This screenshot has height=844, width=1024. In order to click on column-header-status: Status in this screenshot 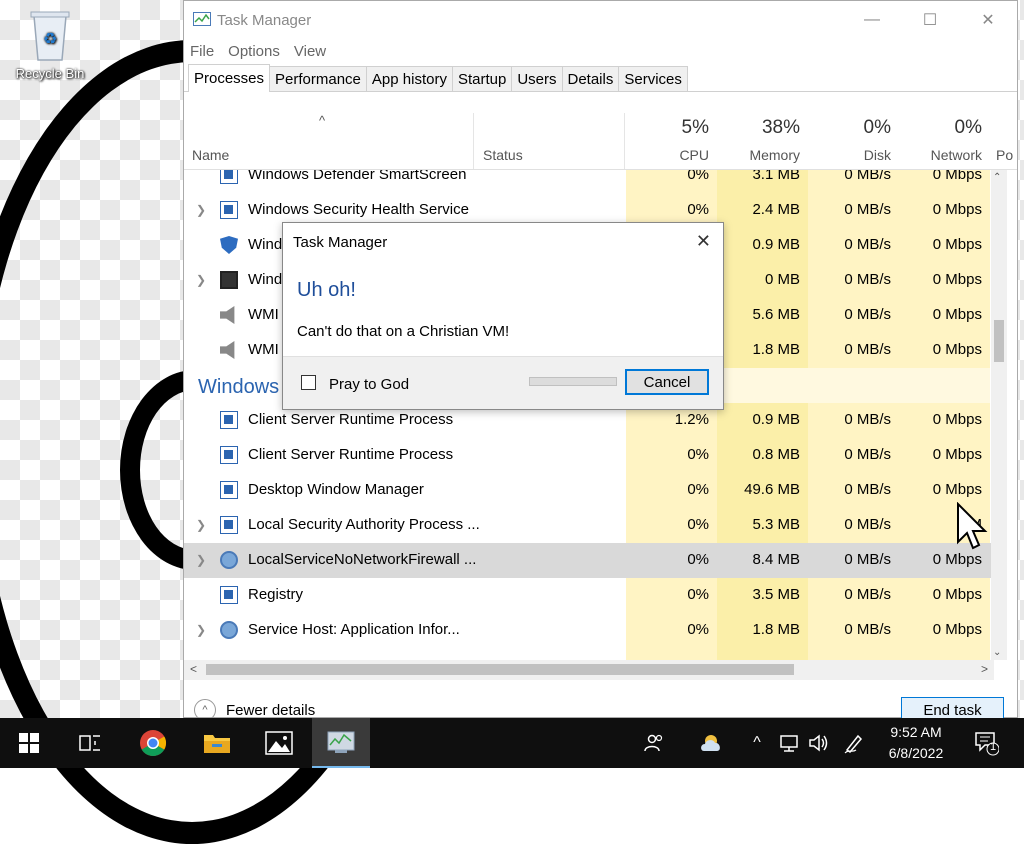, I will do `click(550, 141)`.